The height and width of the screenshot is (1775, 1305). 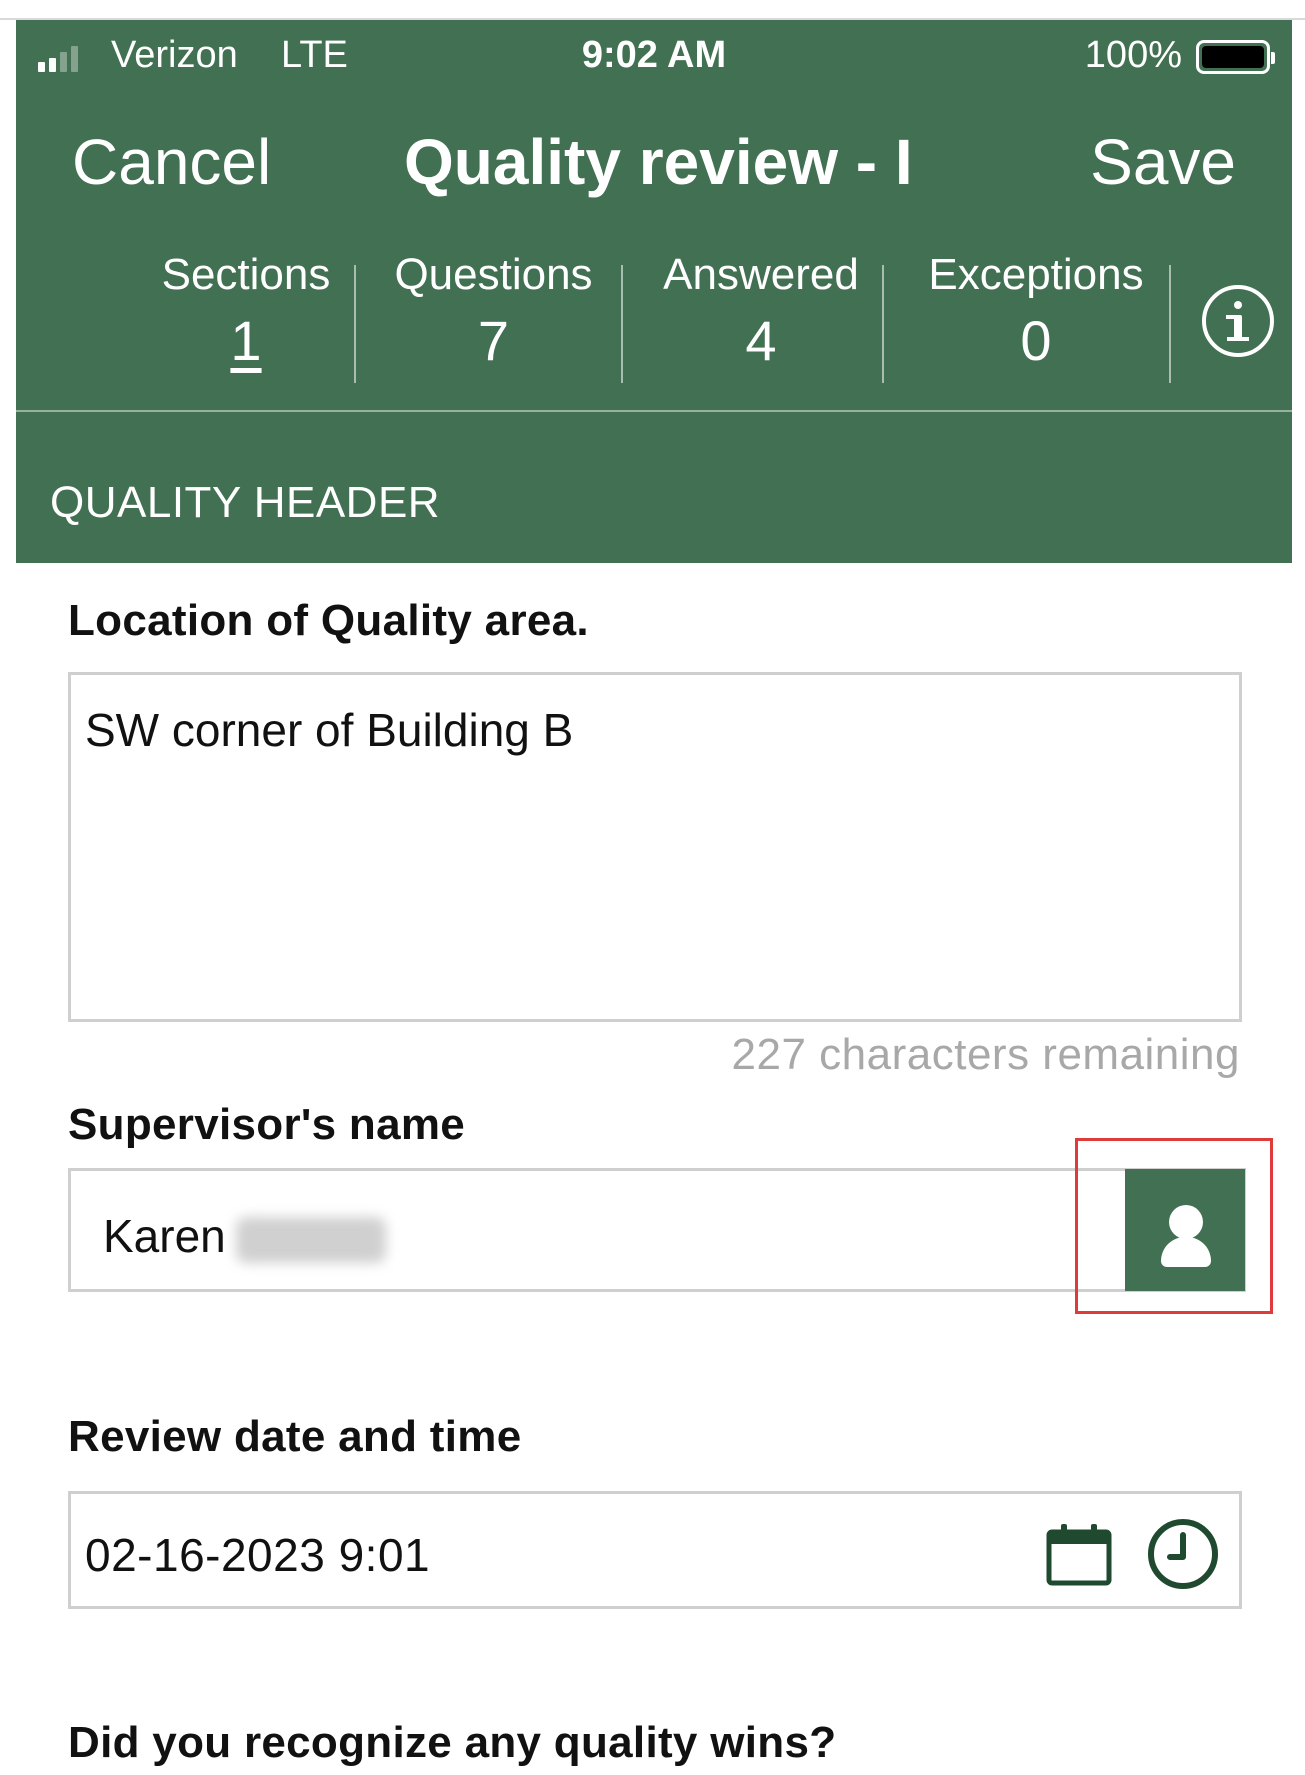 I want to click on stat-value: 4, so click(x=761, y=340).